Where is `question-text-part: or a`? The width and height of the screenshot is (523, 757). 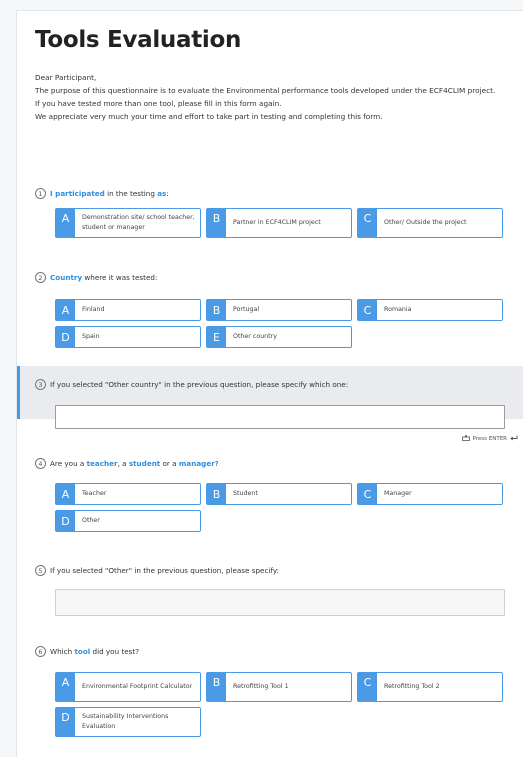
question-text-part: or a is located at coordinates (169, 463).